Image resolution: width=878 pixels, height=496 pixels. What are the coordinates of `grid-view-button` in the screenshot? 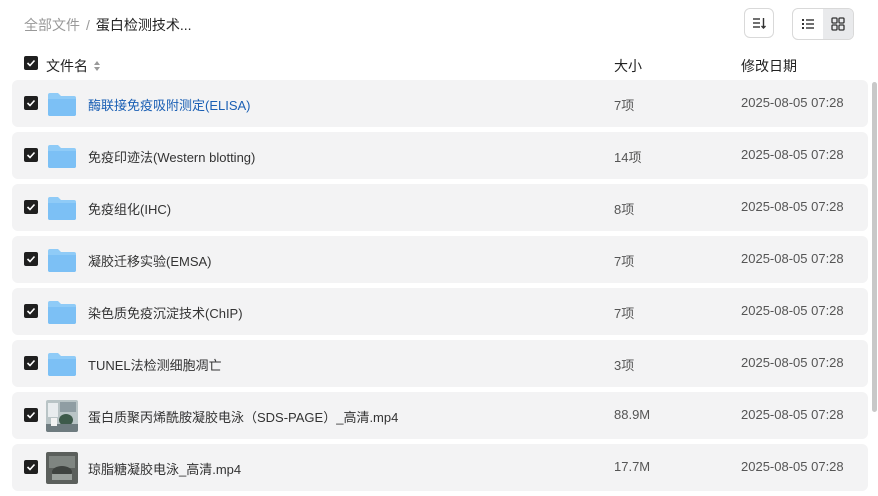 It's located at (838, 24).